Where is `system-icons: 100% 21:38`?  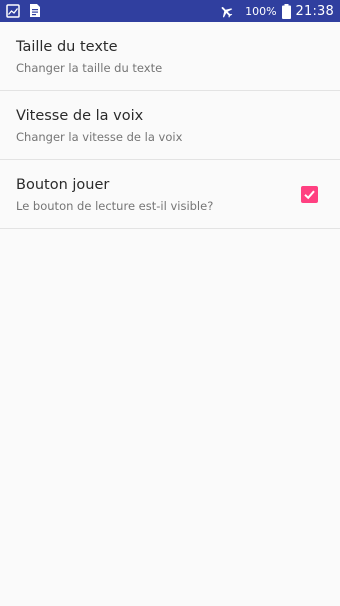 system-icons: 100% 21:38 is located at coordinates (276, 11).